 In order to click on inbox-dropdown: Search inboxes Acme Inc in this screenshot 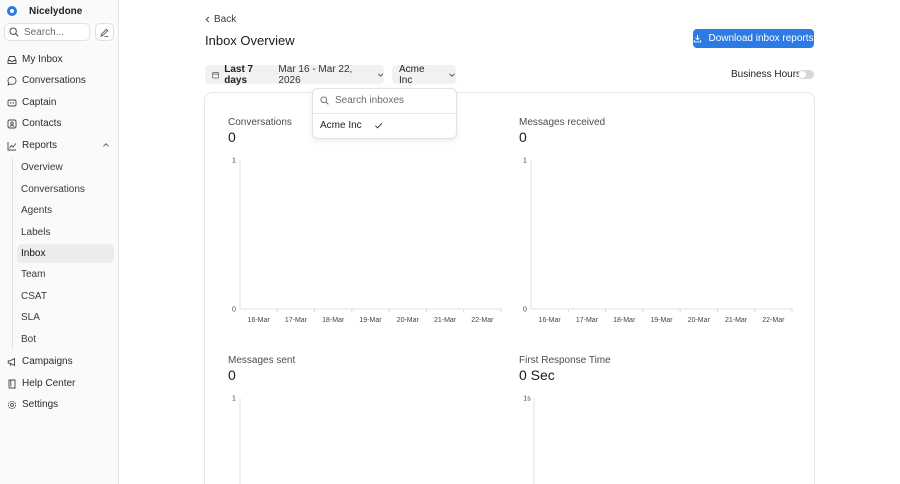, I will do `click(384, 113)`.